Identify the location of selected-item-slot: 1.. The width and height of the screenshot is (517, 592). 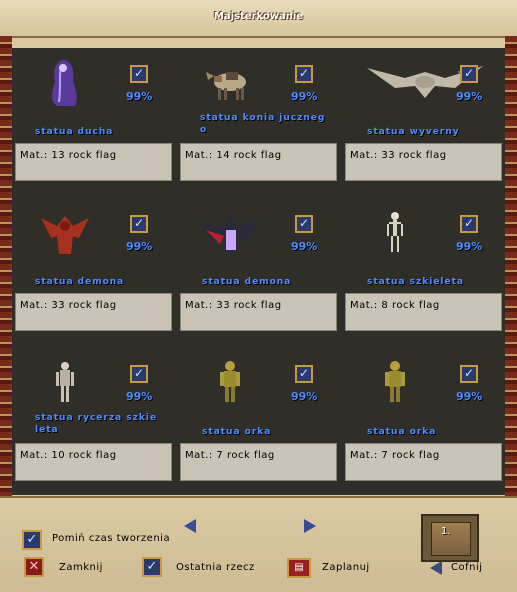
(450, 538).